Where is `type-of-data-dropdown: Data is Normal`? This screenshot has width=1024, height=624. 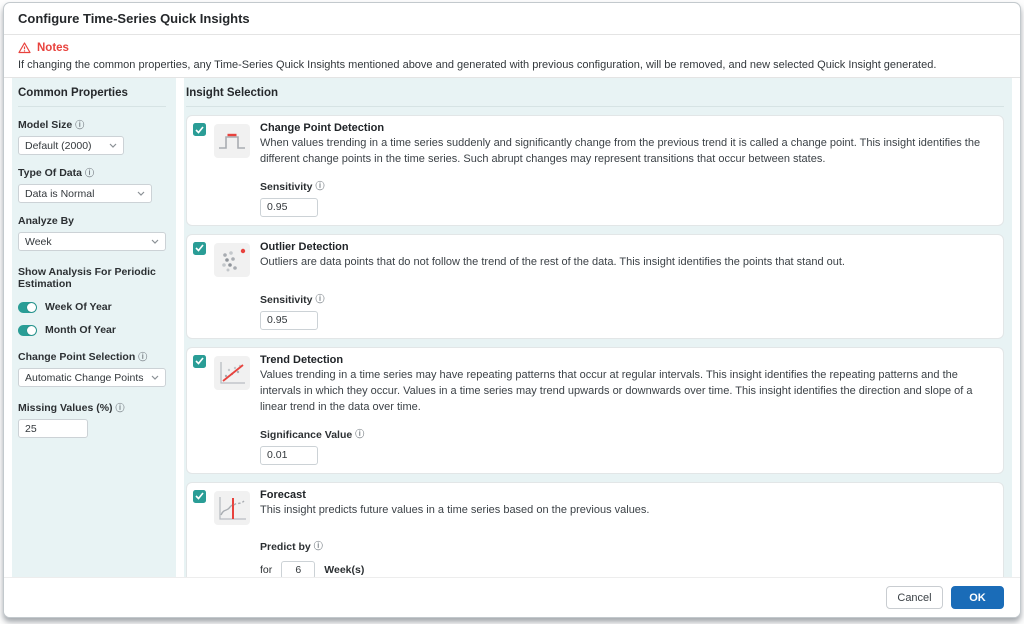 type-of-data-dropdown: Data is Normal is located at coordinates (85, 193).